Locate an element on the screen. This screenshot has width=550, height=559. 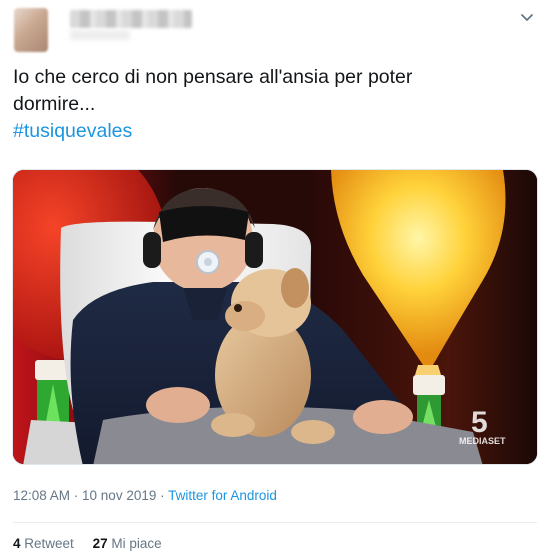
mediaset-logo-number: 5 is located at coordinates (479, 422).